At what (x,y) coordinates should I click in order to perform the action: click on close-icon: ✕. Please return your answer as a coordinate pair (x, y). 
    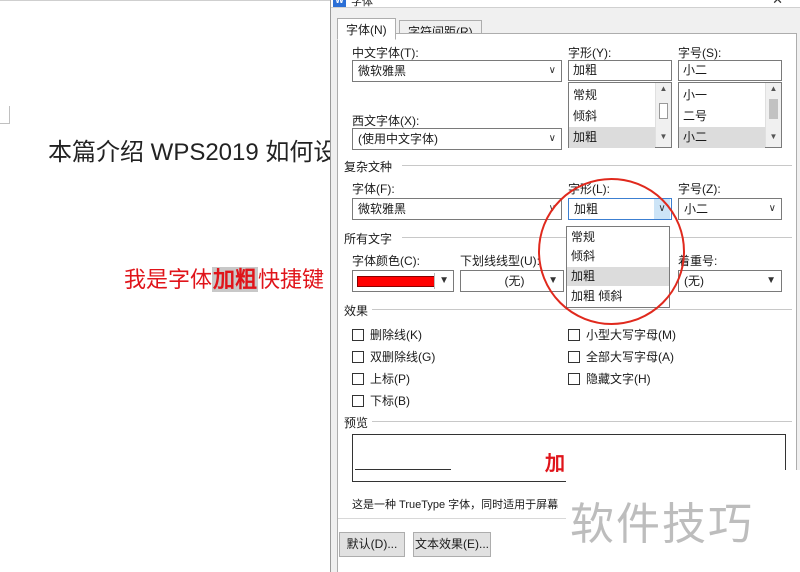
    Looking at the image, I should click on (777, 4).